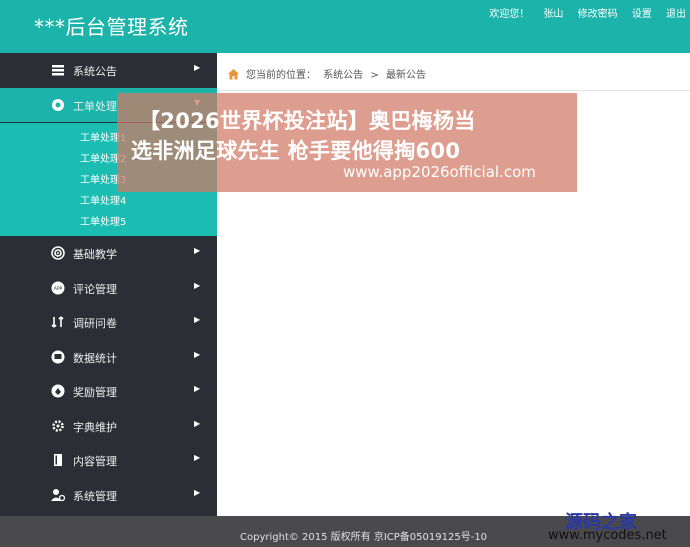 This screenshot has width=690, height=547. I want to click on stack-icon, so click(58, 70).